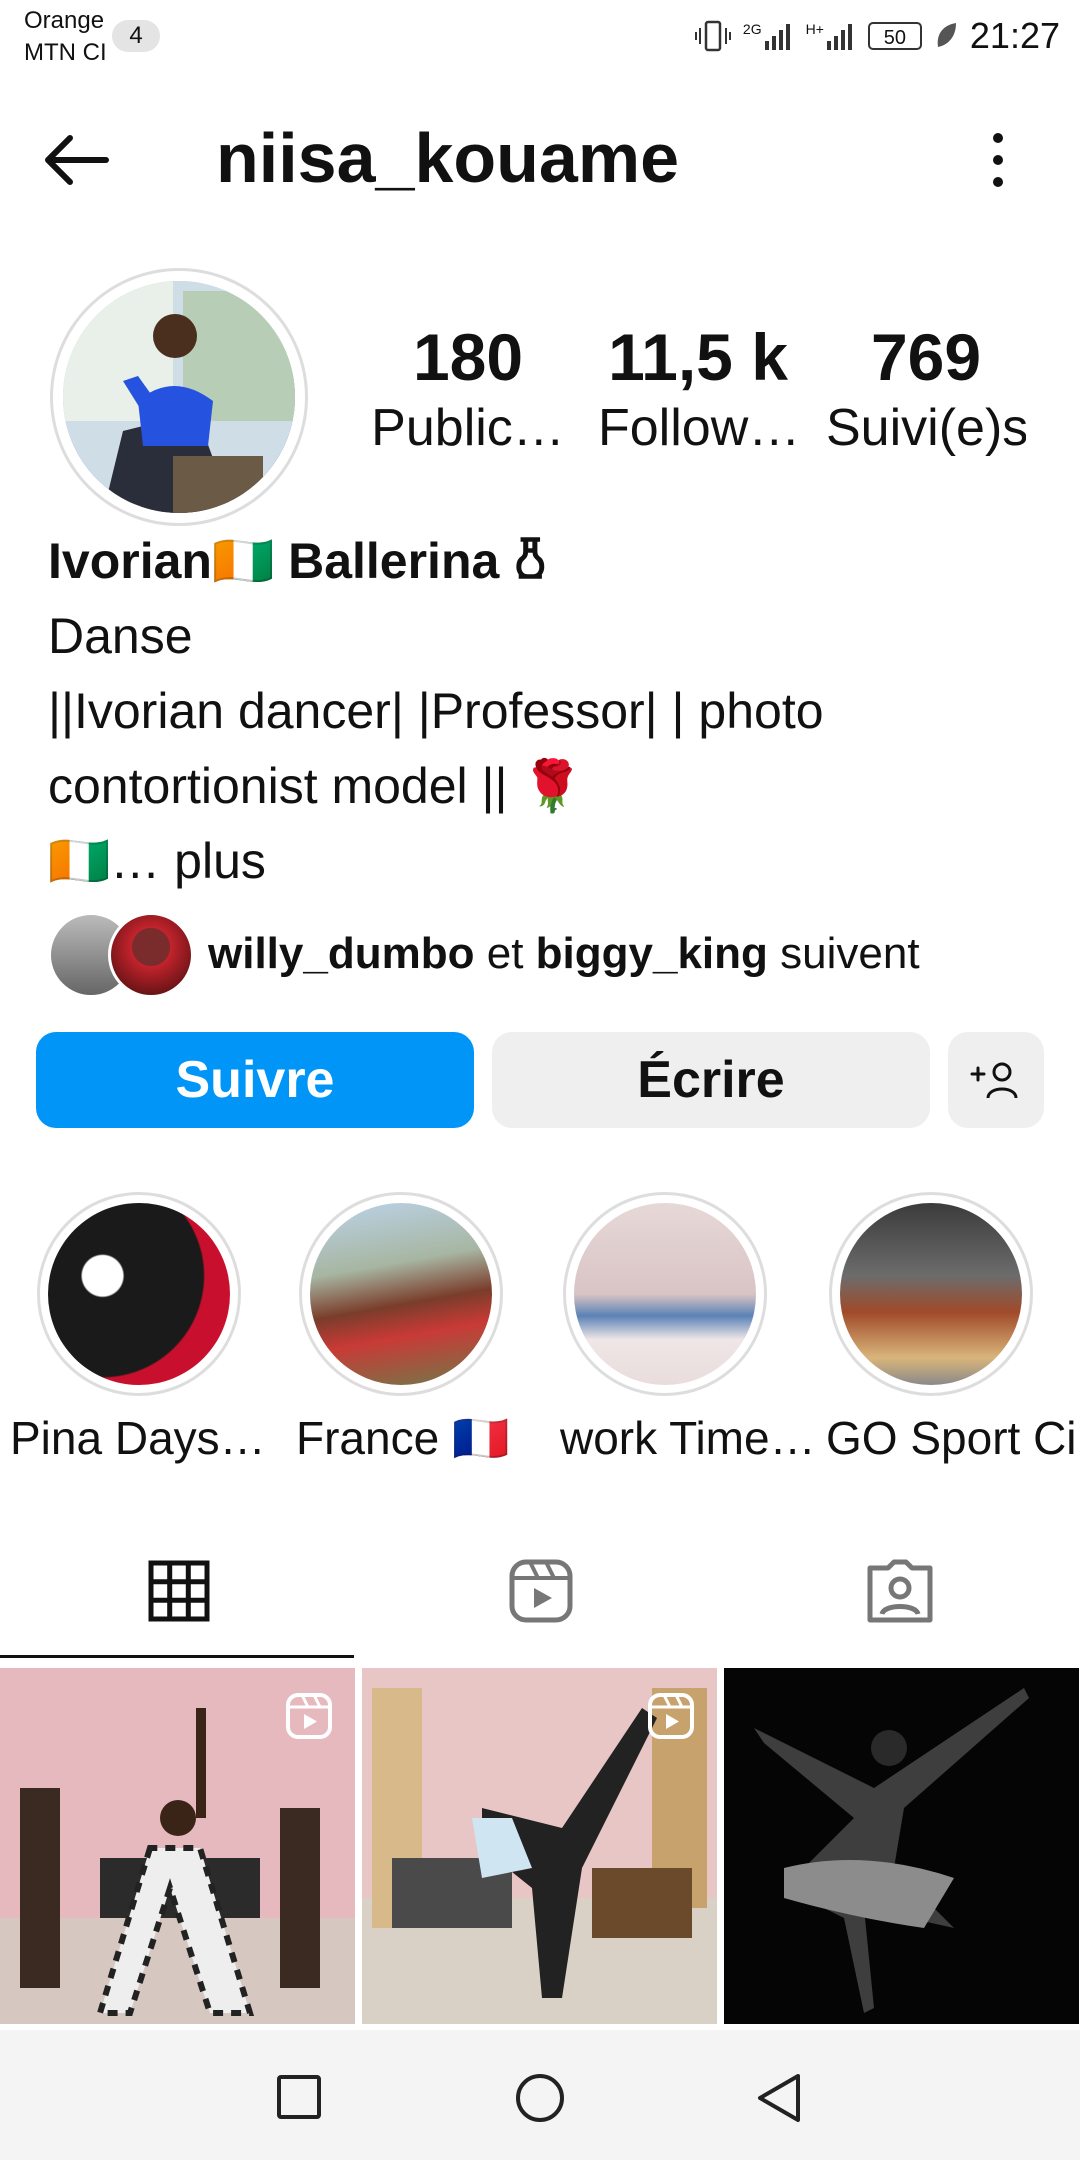 The image size is (1080, 2160). Describe the element at coordinates (447, 158) in the screenshot. I see `page-title: niisa_kouame` at that location.